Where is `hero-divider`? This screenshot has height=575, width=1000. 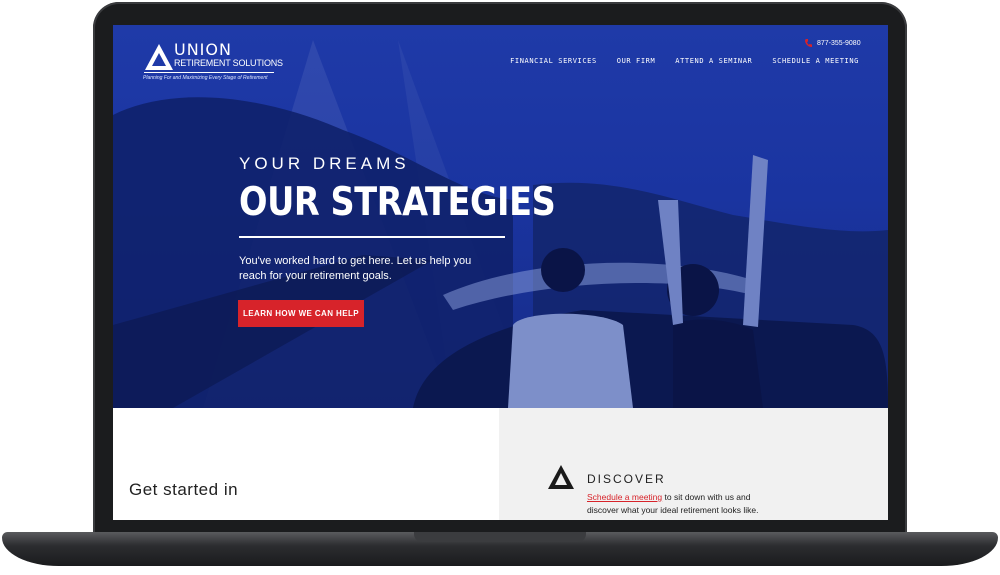 hero-divider is located at coordinates (372, 237).